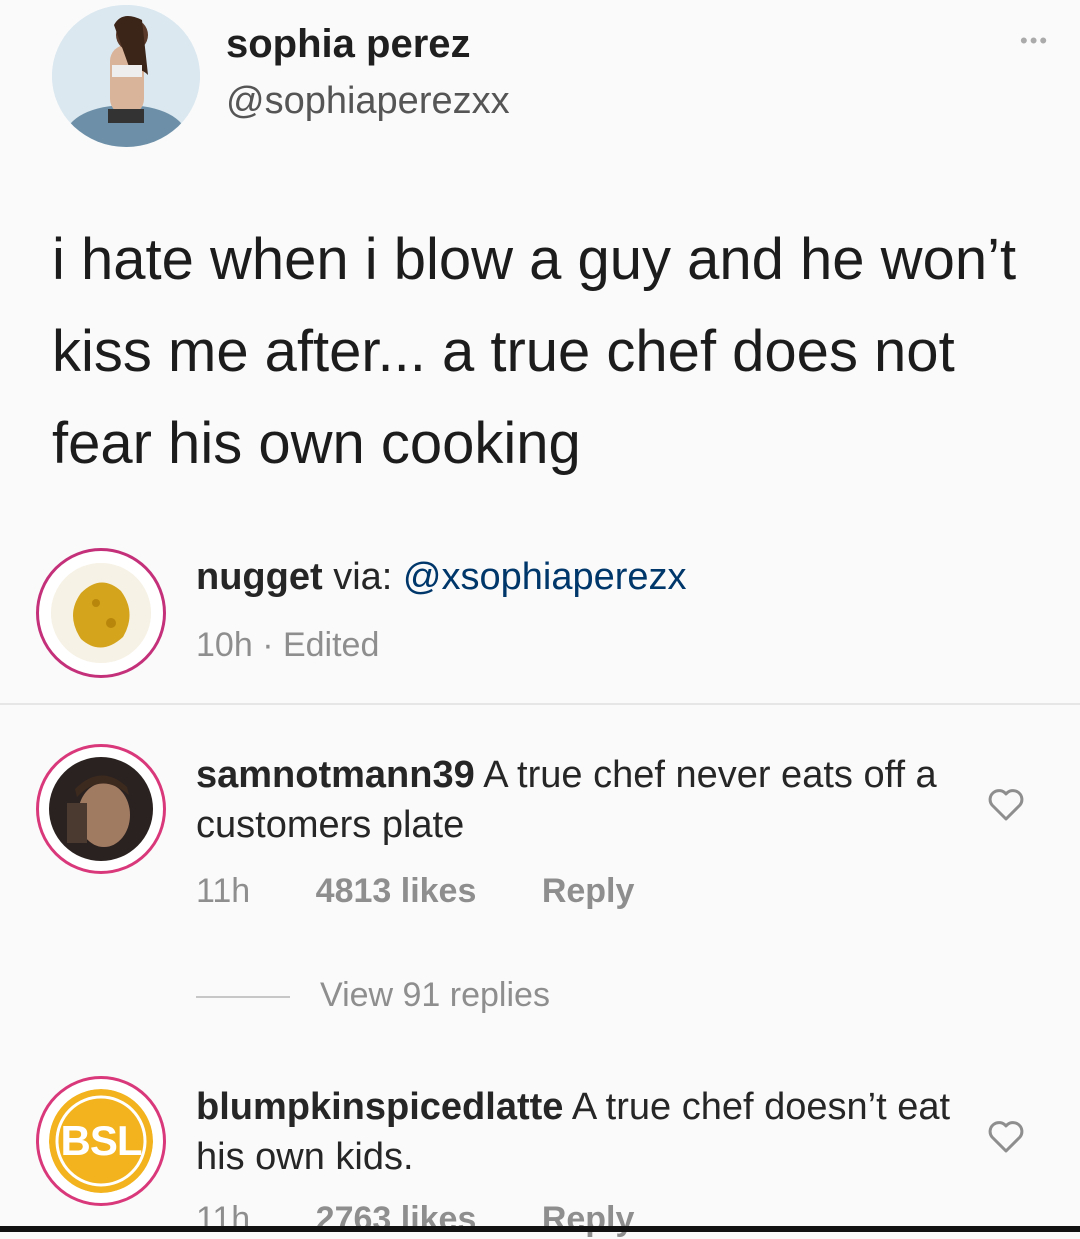  Describe the element at coordinates (331, 645) in the screenshot. I see `caption-edited: Edited` at that location.